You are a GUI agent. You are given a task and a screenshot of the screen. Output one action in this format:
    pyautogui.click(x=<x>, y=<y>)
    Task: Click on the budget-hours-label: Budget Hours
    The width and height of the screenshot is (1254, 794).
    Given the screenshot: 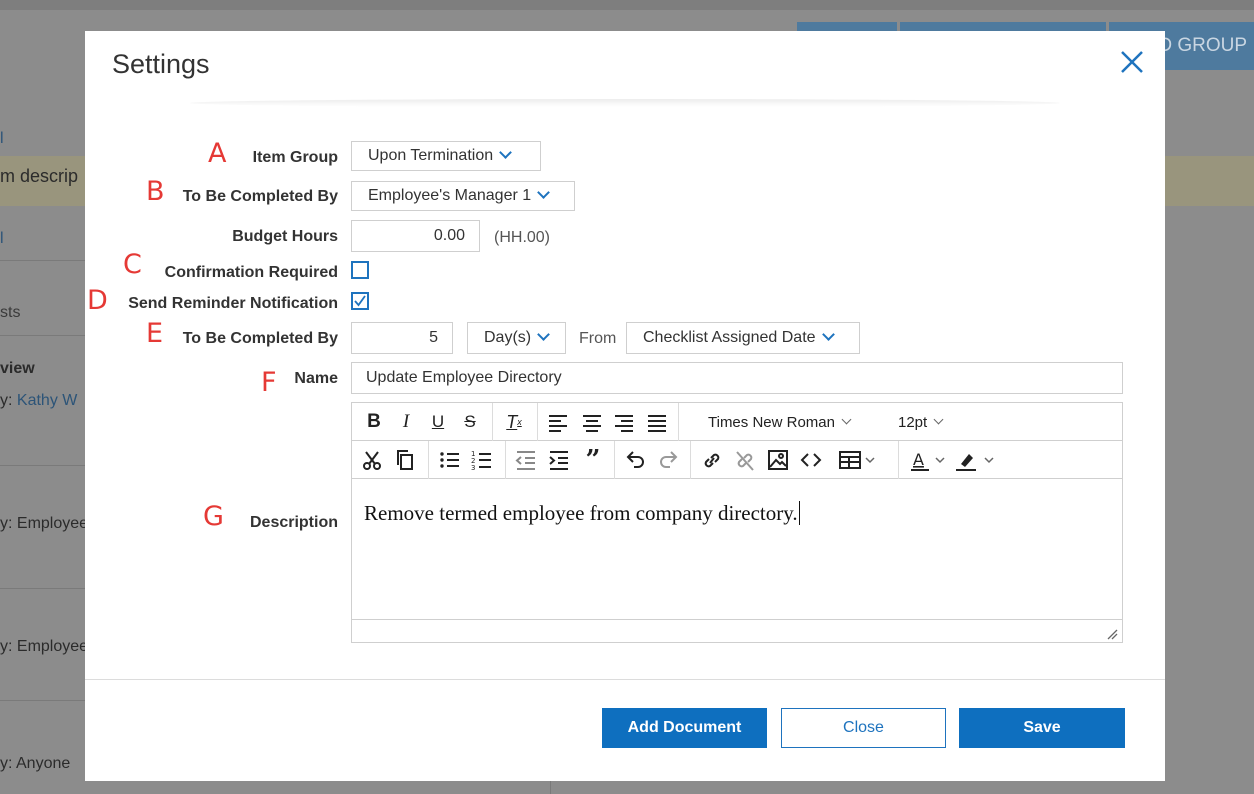 What is the action you would take?
    pyautogui.click(x=285, y=236)
    